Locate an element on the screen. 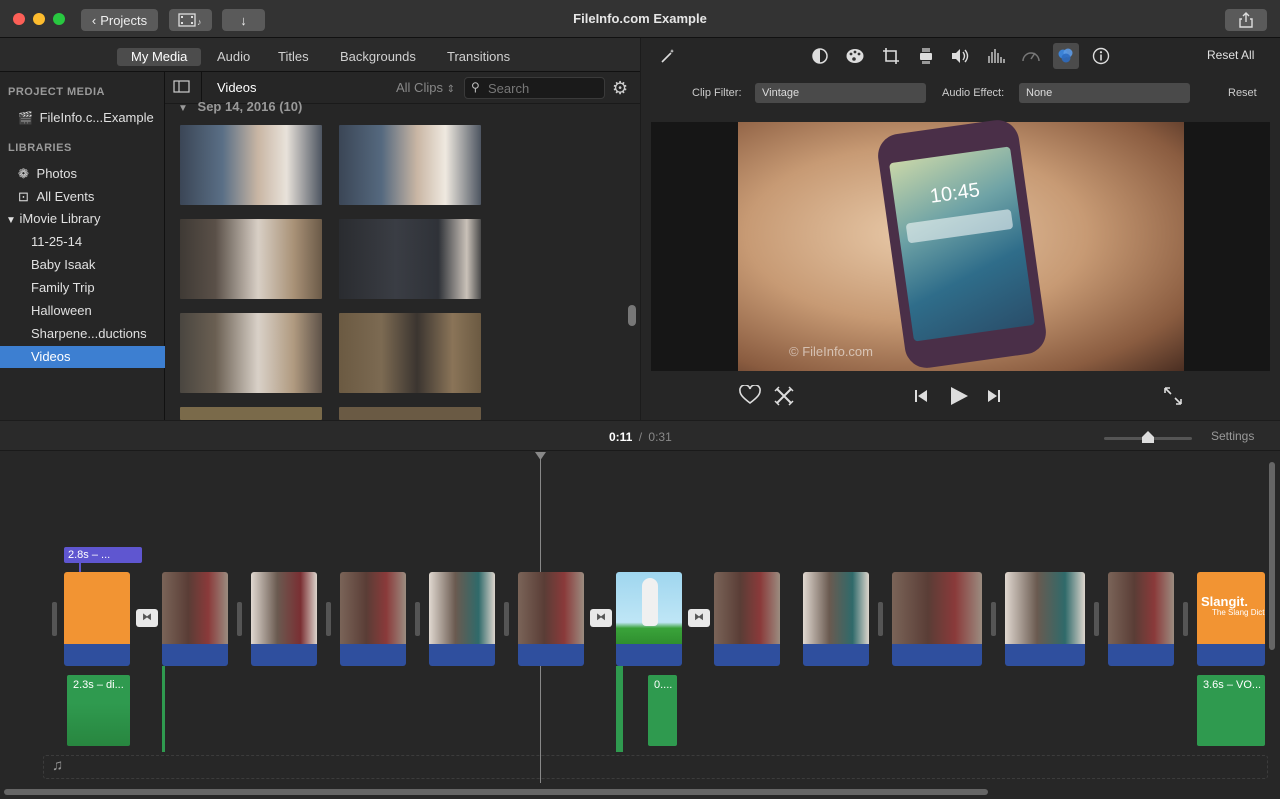  tab-backgrounds: Backgrounds is located at coordinates (378, 57).